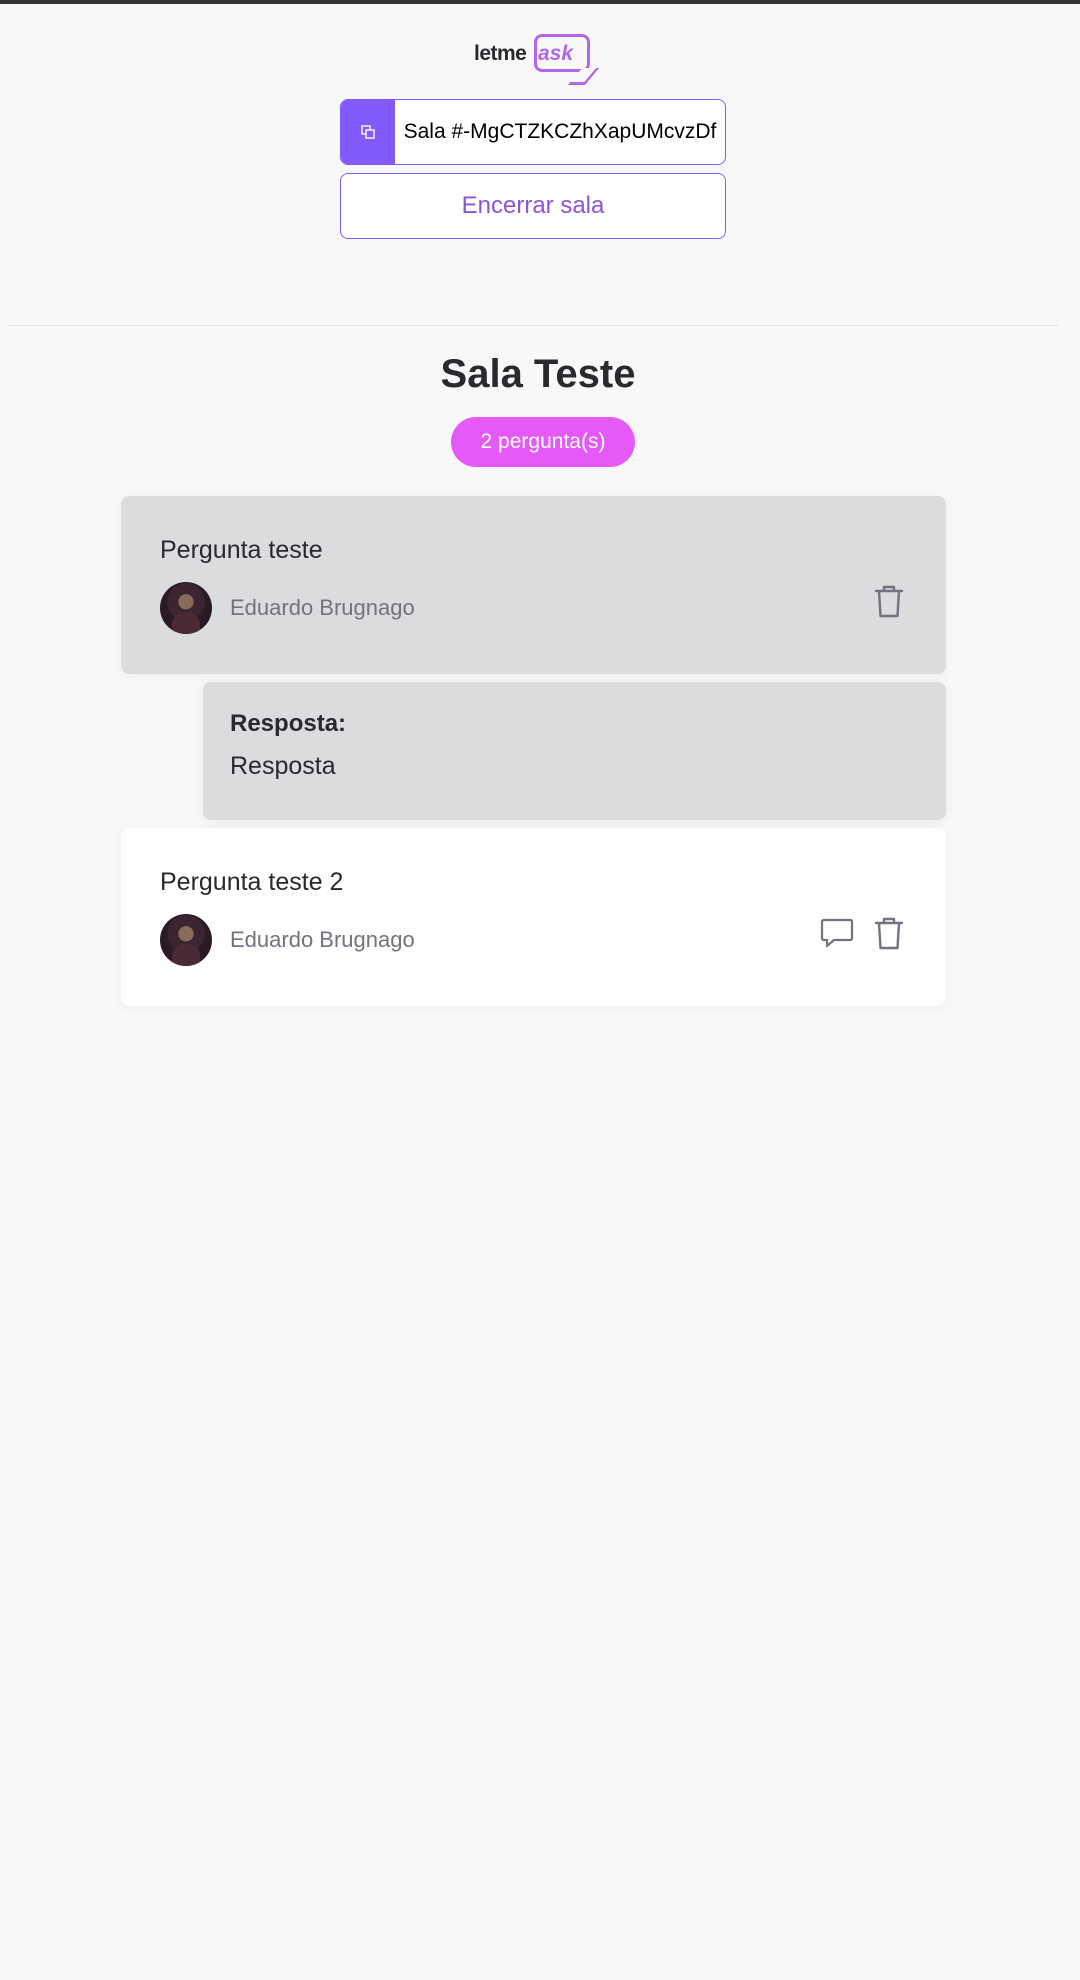 This screenshot has height=1980, width=1080. I want to click on room-code-text: Sala #-MgCTZKCZhXapUMcvzDf, so click(560, 131).